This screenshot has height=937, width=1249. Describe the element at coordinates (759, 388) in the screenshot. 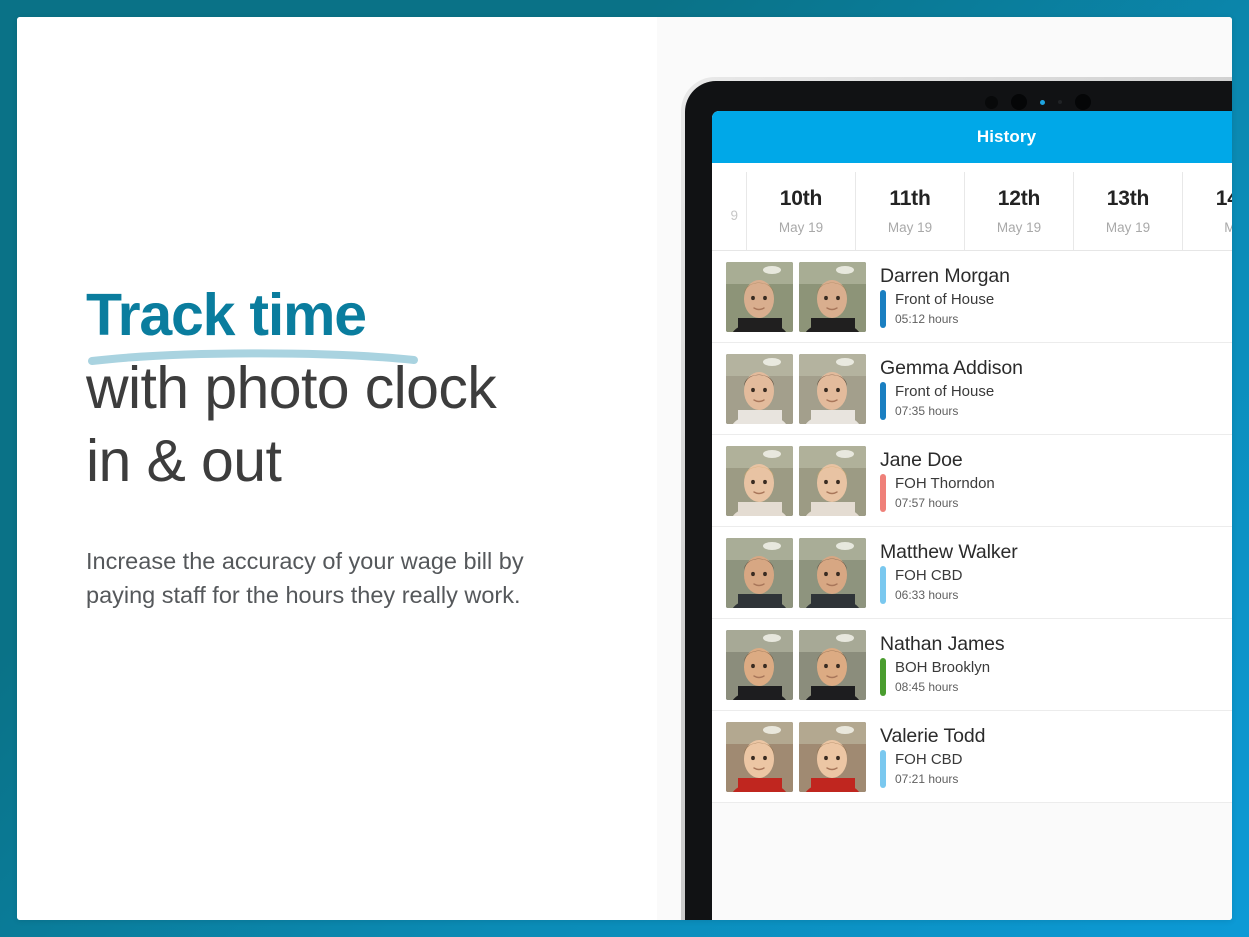

I see `gemma-clock-in-photo` at that location.